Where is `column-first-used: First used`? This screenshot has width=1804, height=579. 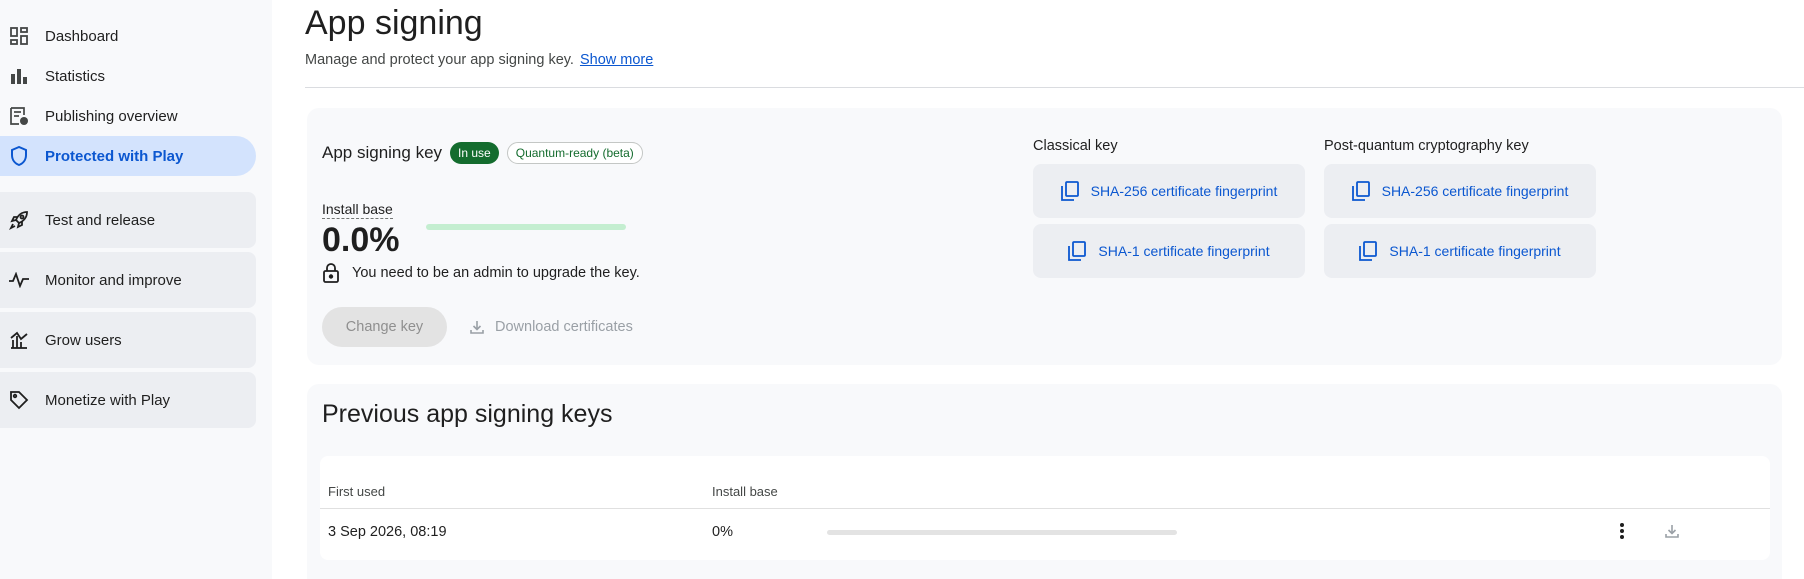 column-first-used: First used is located at coordinates (357, 491).